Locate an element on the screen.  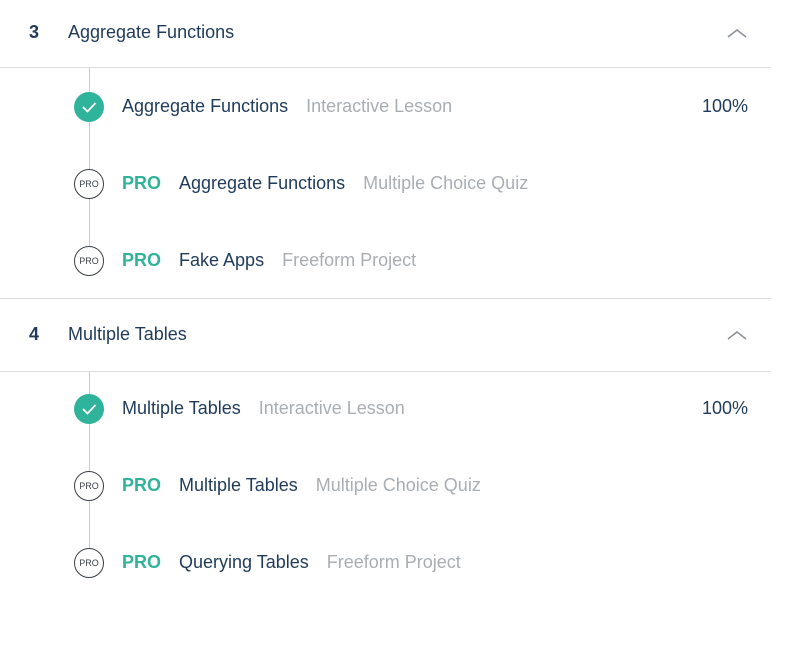
section-title: Aggregate Functions is located at coordinates (151, 32).